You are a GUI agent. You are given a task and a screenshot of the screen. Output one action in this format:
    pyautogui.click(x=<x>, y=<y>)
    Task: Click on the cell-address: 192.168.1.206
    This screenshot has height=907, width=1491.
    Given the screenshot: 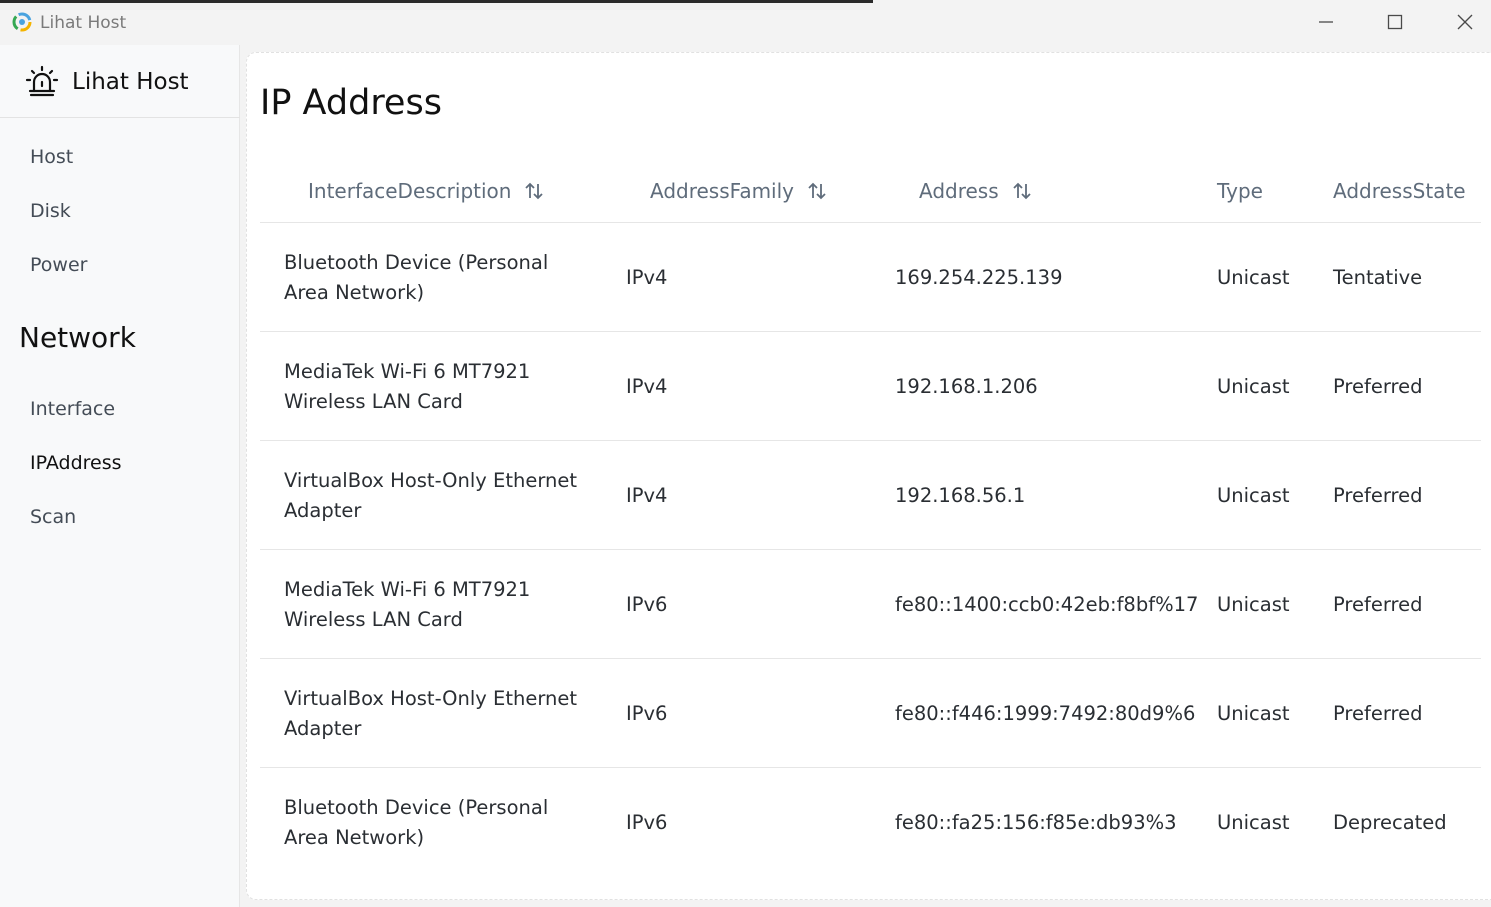 What is the action you would take?
    pyautogui.click(x=966, y=386)
    